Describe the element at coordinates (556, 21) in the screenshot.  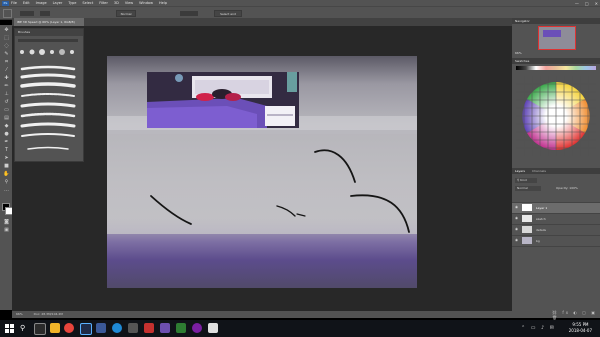
I see `navigator-panel-tab: Navigator` at that location.